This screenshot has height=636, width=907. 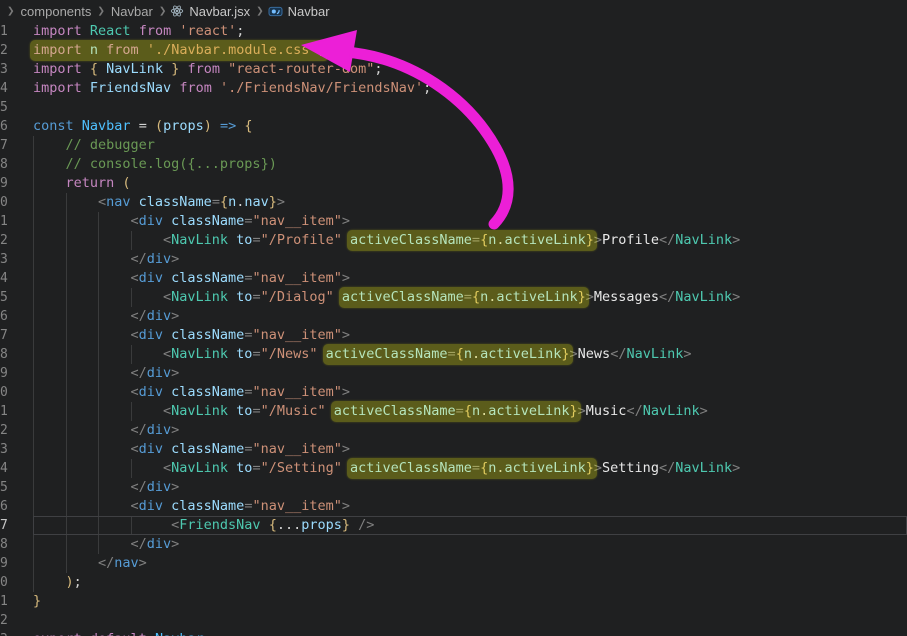 I want to click on code-line-content: export default Navbar, so click(x=470, y=633).